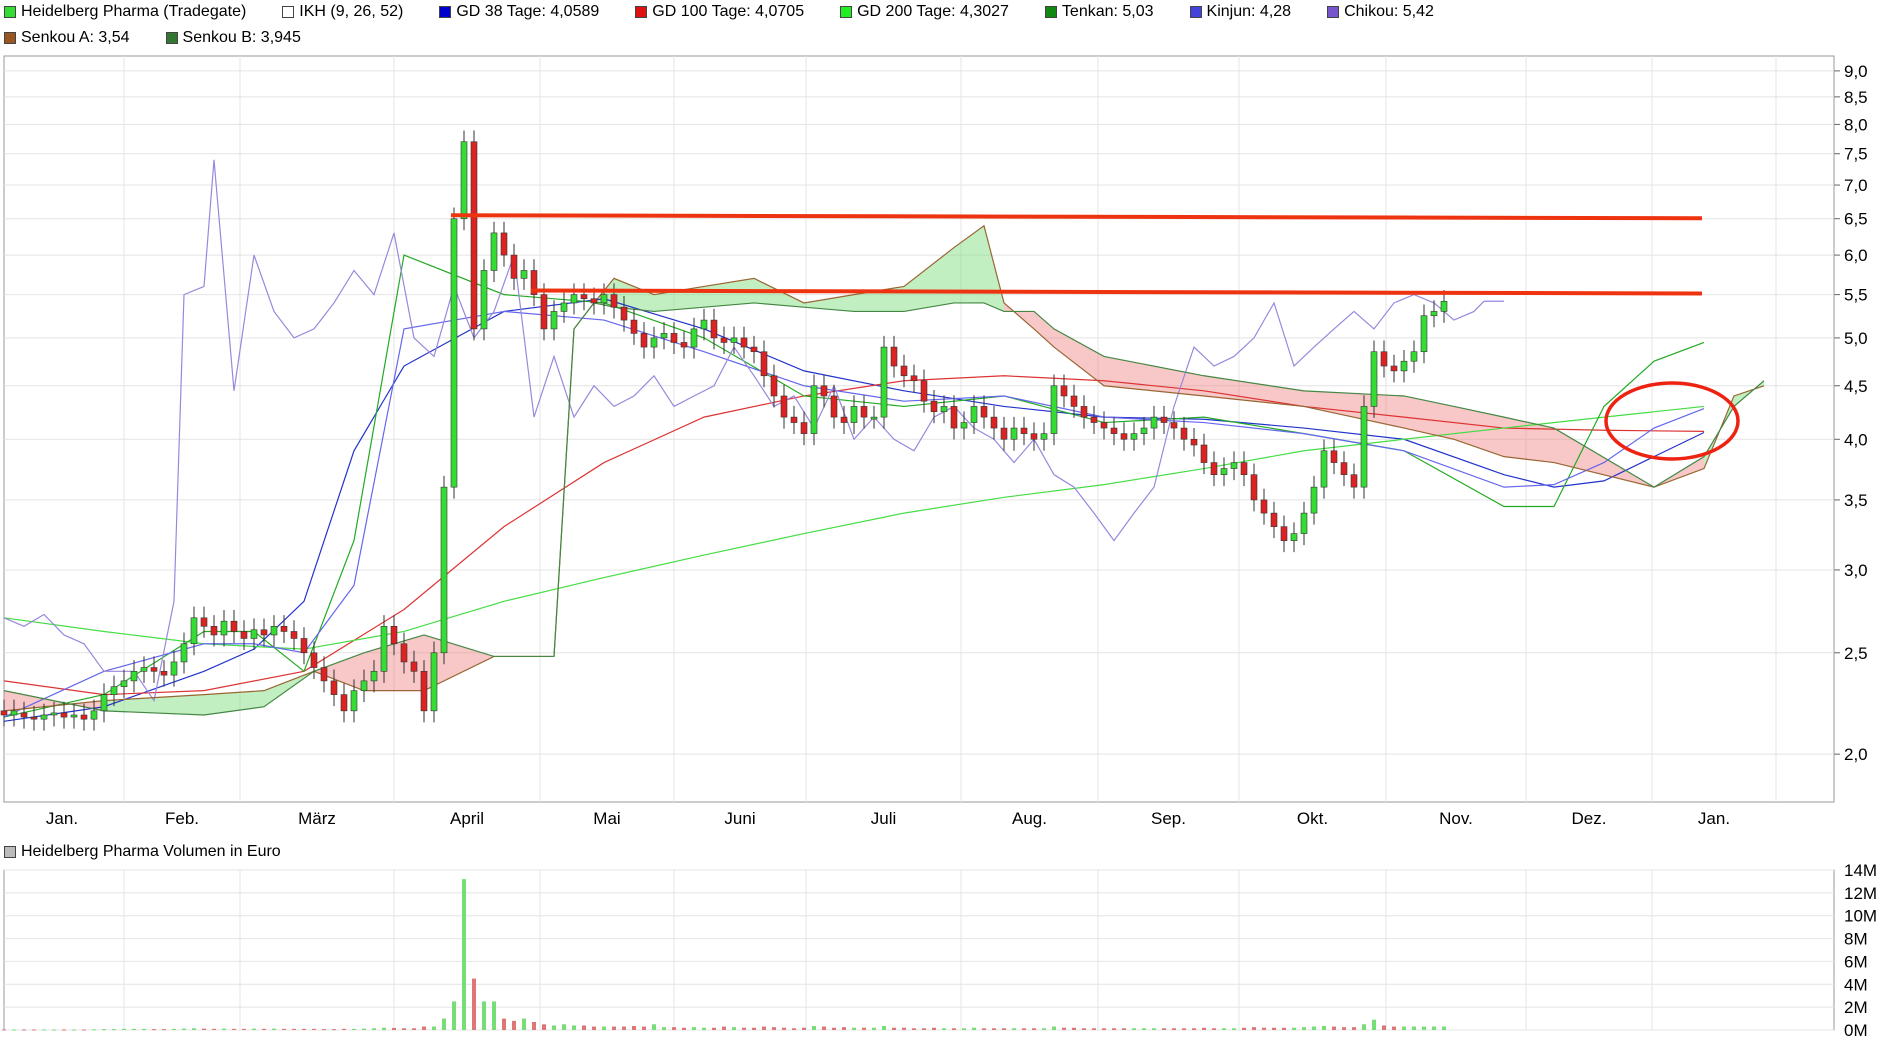 The width and height of the screenshot is (1880, 1037). Describe the element at coordinates (1856, 754) in the screenshot. I see `y-tick-label: 2,0` at that location.